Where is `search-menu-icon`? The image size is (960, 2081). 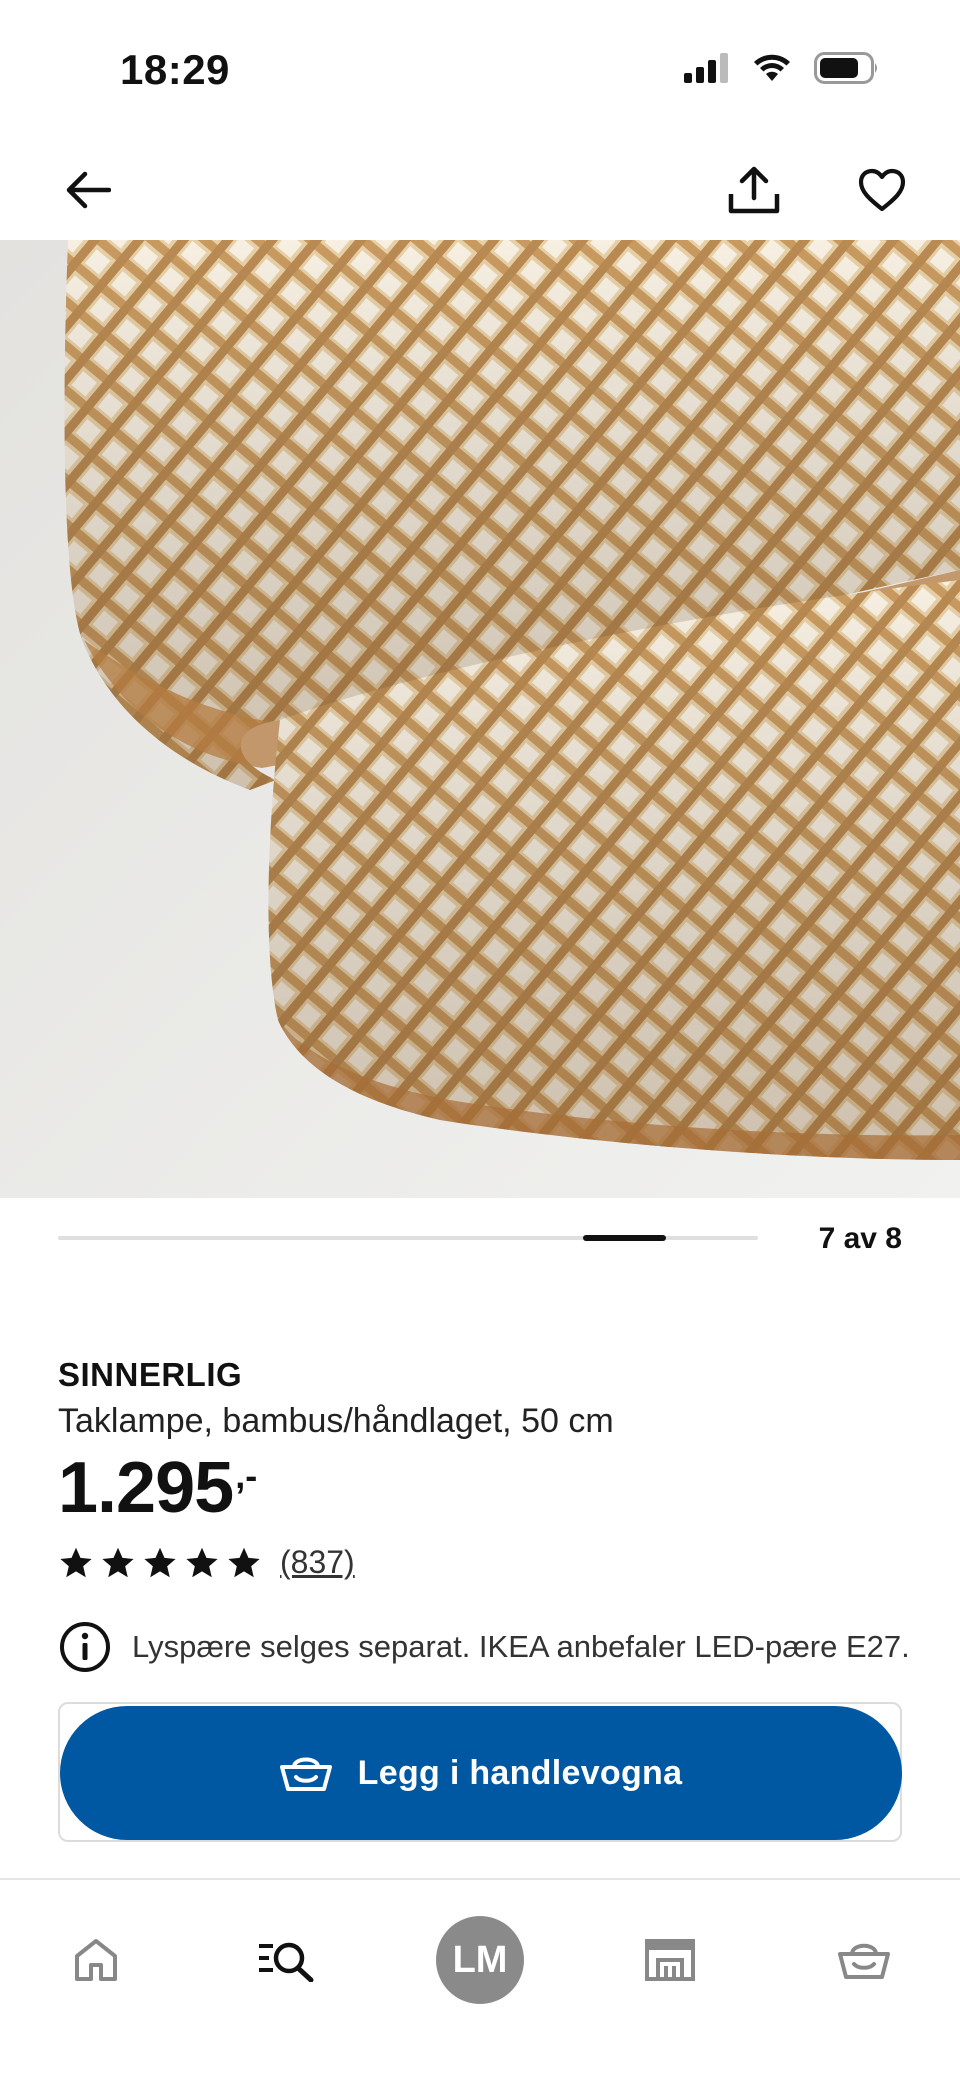
search-menu-icon is located at coordinates (286, 1962).